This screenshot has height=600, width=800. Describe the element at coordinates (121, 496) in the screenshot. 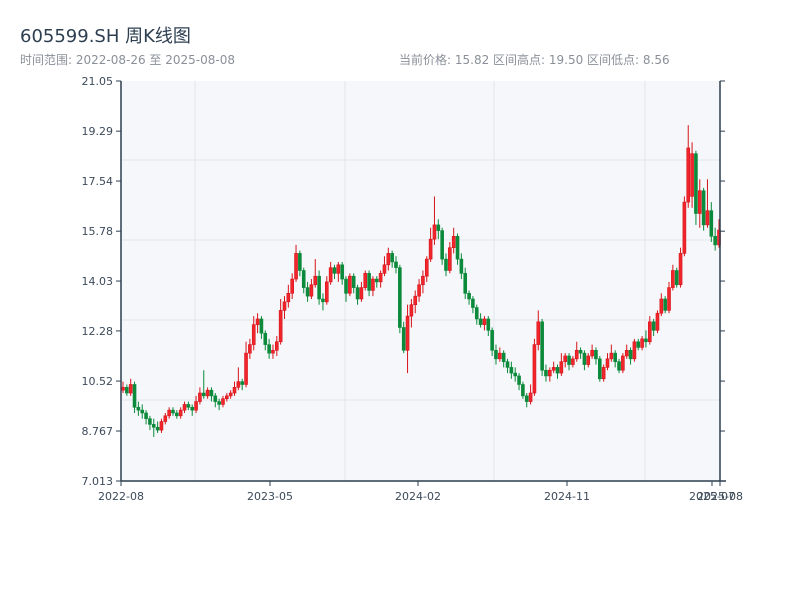

I see `x-tick-label: 2022-08` at that location.